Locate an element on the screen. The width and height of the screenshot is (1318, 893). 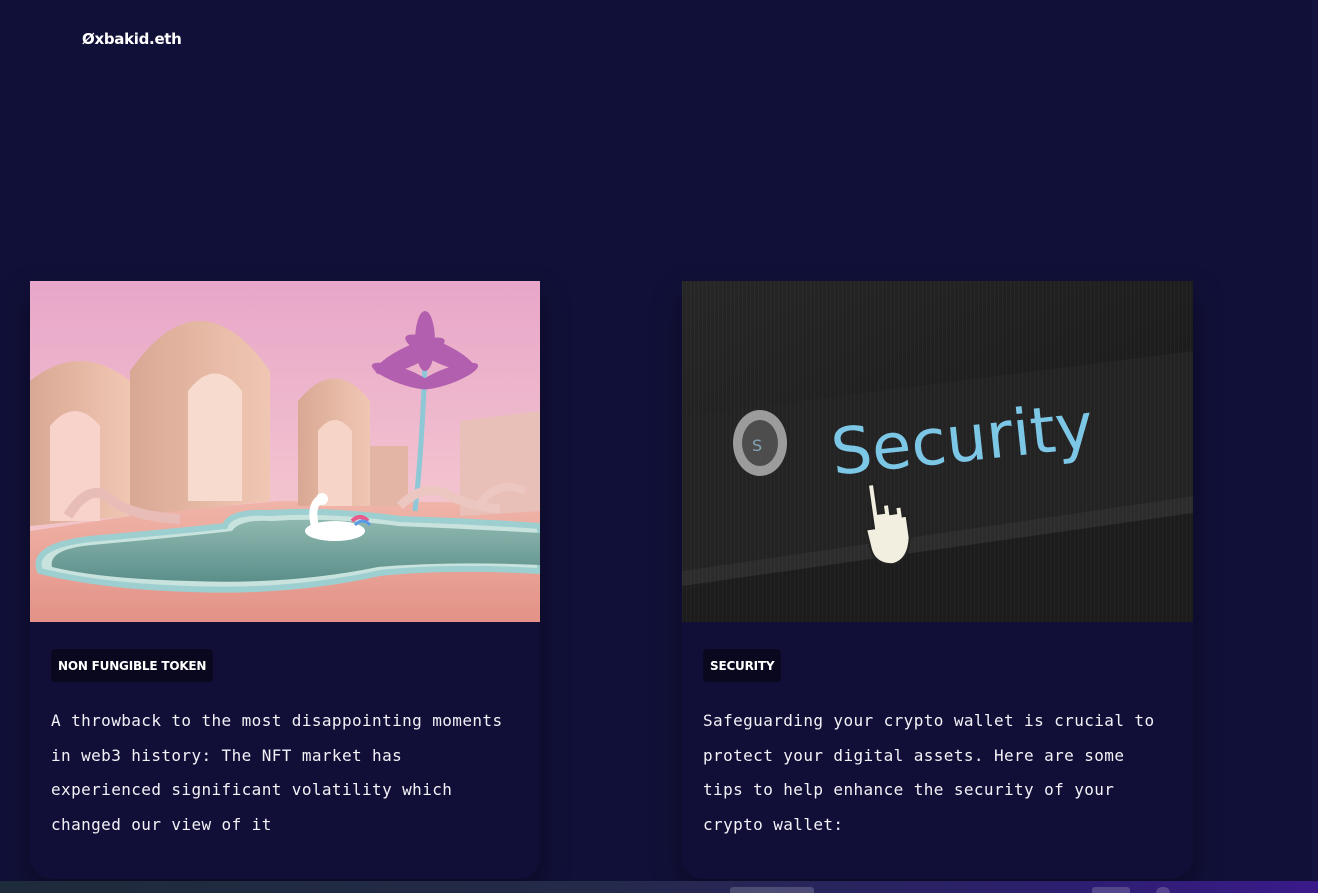
category-tag: NON FUNGIBLE TOKEN is located at coordinates (132, 665).